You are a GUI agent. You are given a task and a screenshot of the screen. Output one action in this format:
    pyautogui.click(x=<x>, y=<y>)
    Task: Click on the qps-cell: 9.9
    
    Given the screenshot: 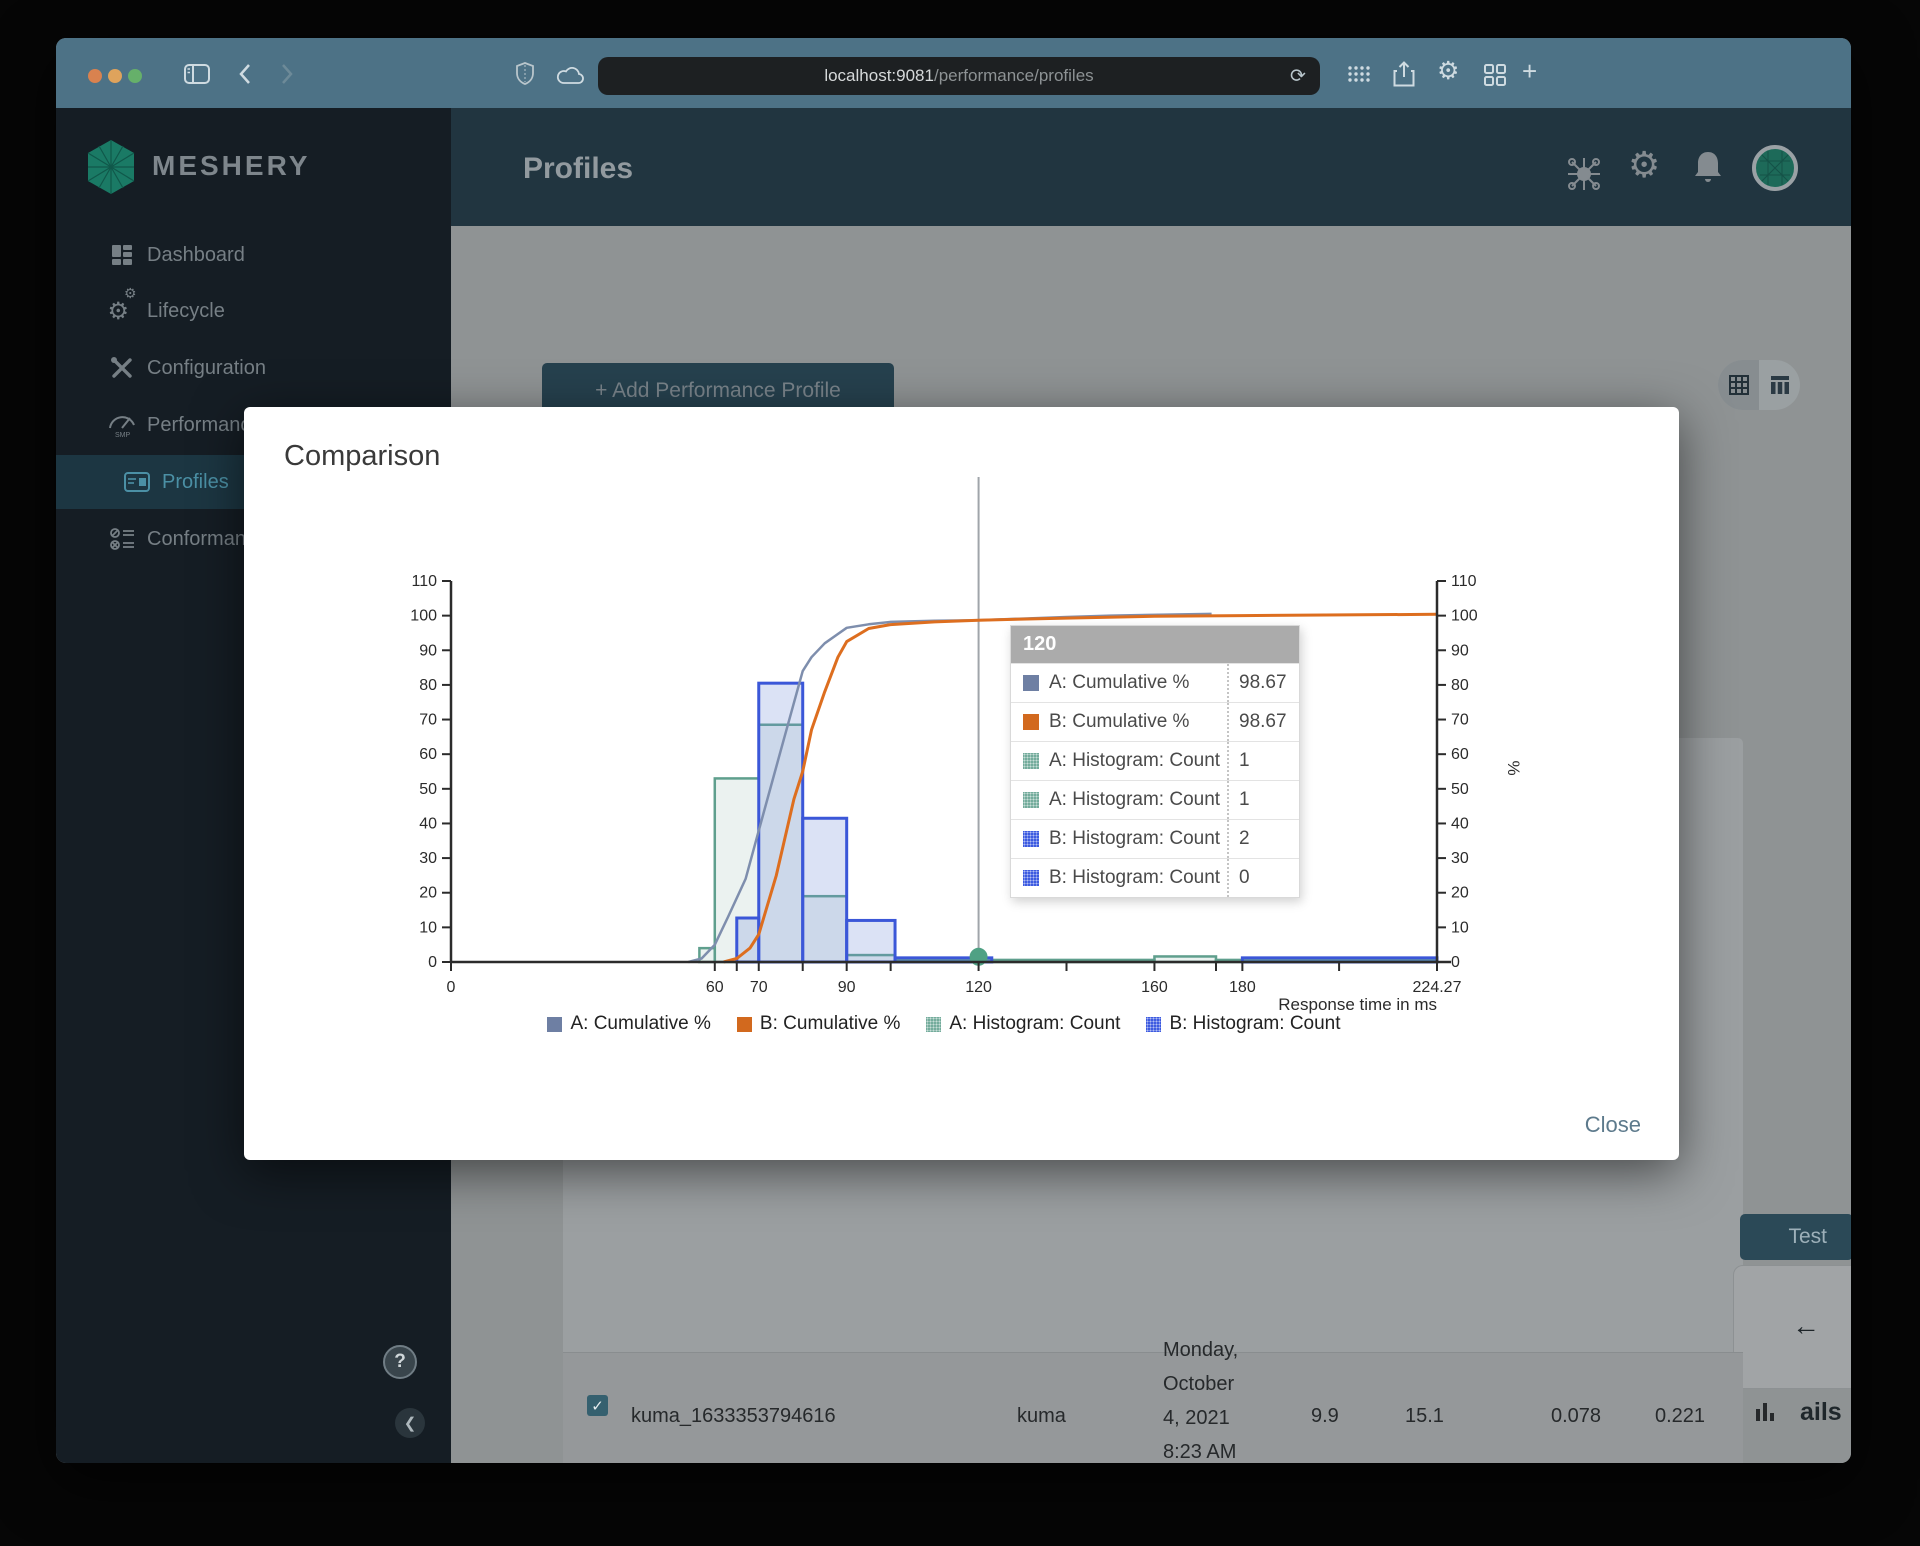 What is the action you would take?
    pyautogui.click(x=1325, y=1416)
    